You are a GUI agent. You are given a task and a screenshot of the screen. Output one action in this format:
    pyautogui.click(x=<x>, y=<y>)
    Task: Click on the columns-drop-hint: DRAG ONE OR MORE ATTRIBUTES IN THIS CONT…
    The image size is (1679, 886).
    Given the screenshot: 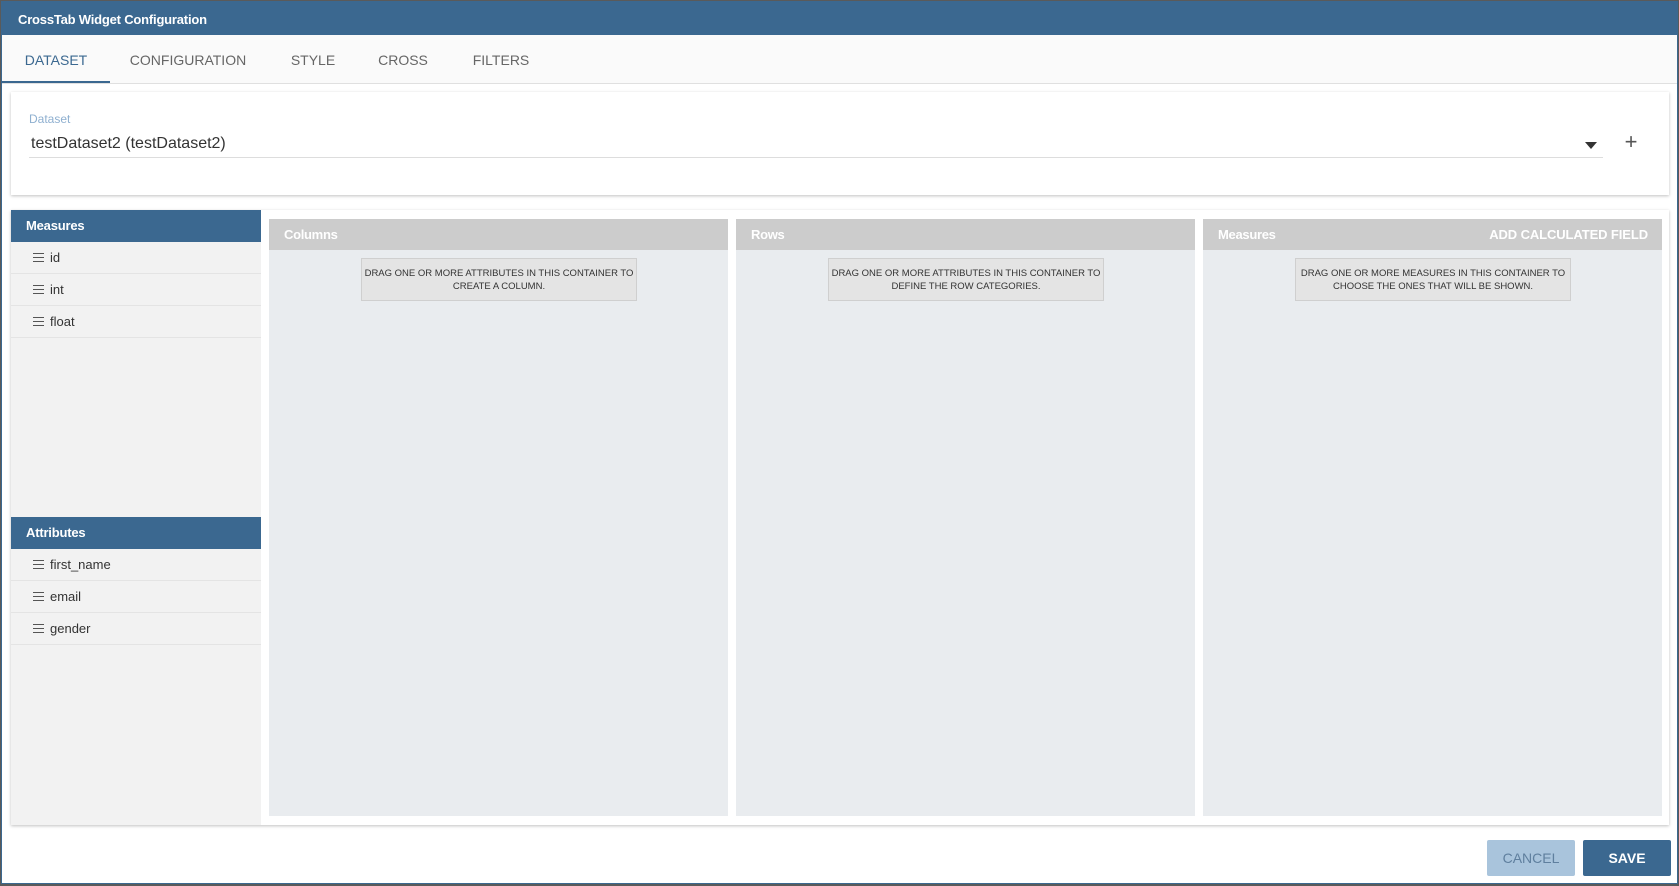 What is the action you would take?
    pyautogui.click(x=499, y=279)
    